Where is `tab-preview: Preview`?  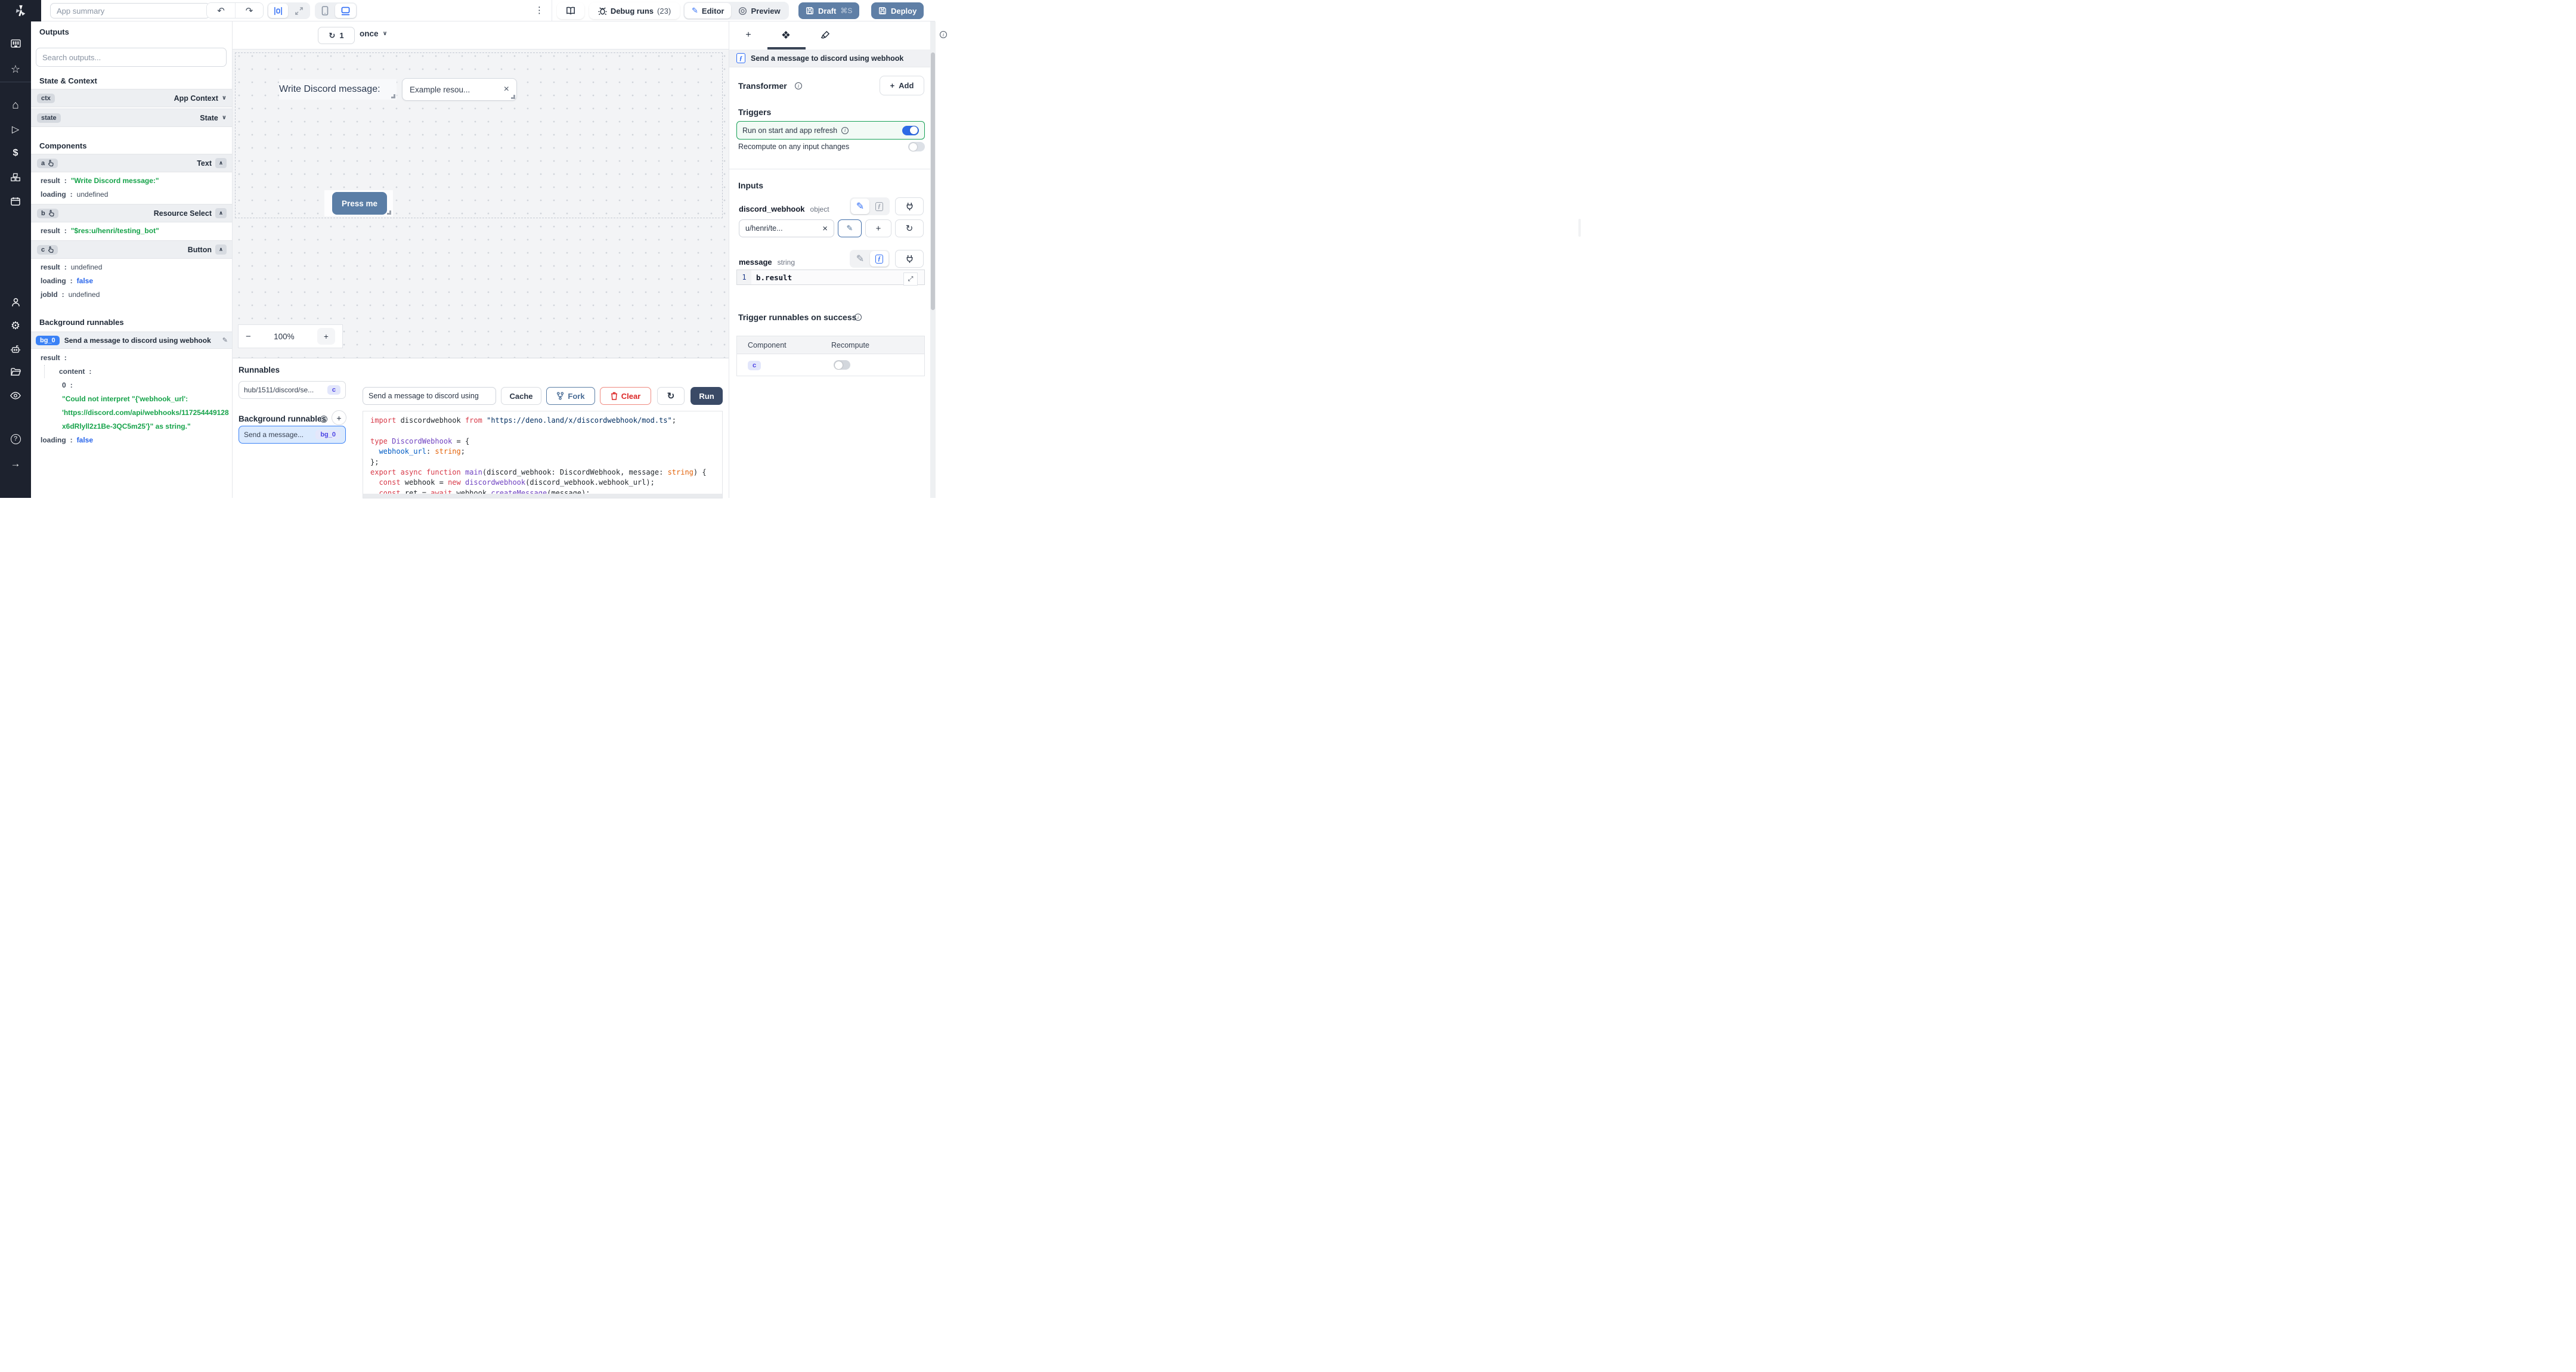 tab-preview: Preview is located at coordinates (759, 10).